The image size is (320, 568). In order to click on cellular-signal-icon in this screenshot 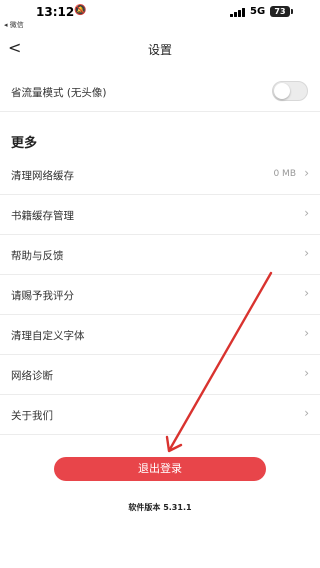, I will do `click(238, 12)`.